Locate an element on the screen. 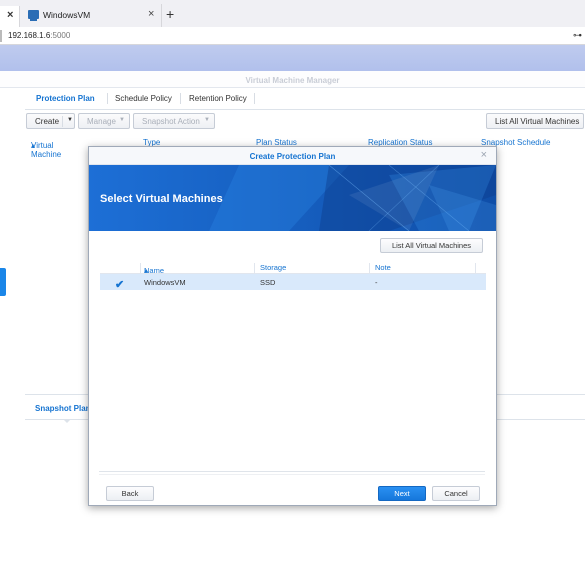  snapshot-action-label: Snapshot Action is located at coordinates (171, 121).